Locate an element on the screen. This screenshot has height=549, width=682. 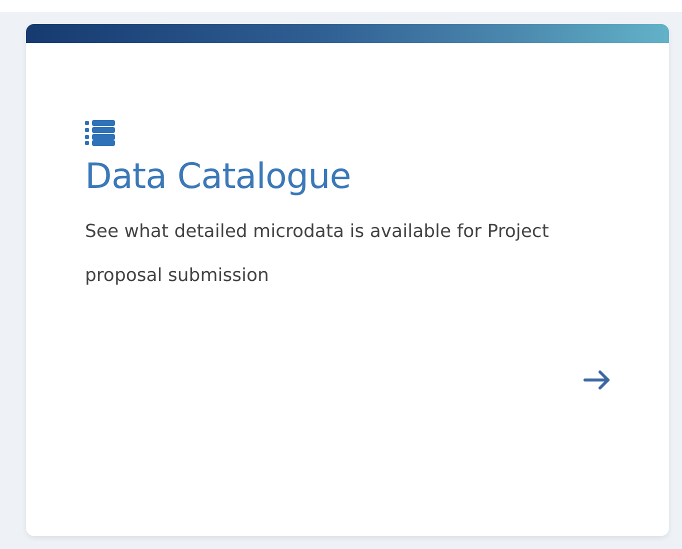
arrow-right-icon is located at coordinates (597, 380).